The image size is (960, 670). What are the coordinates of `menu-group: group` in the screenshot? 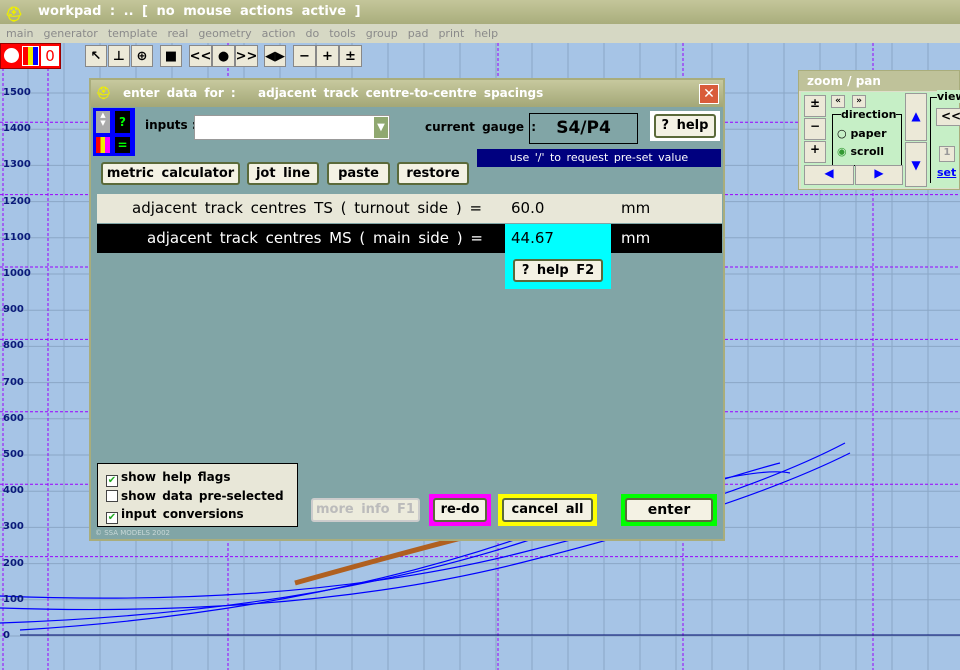 It's located at (382, 33).